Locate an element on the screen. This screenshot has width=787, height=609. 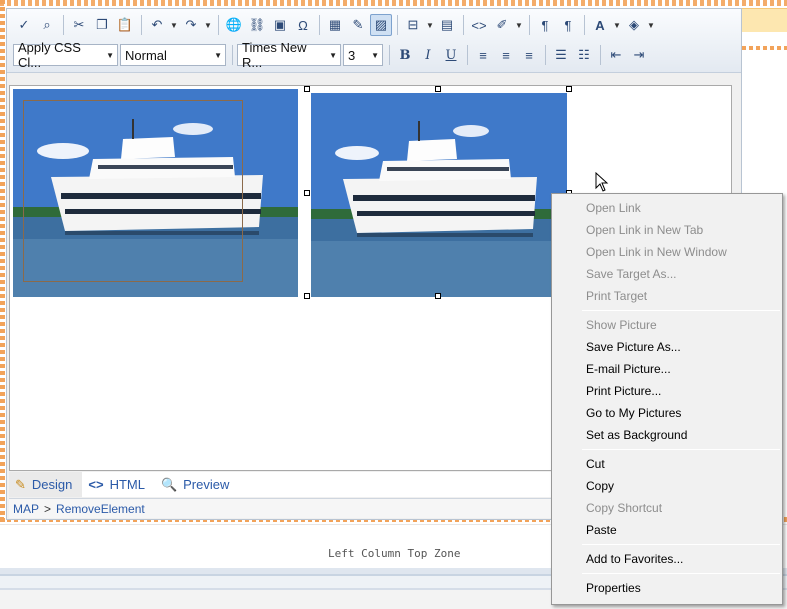
undo-dropdown-icon: ▼ is located at coordinates (174, 25).